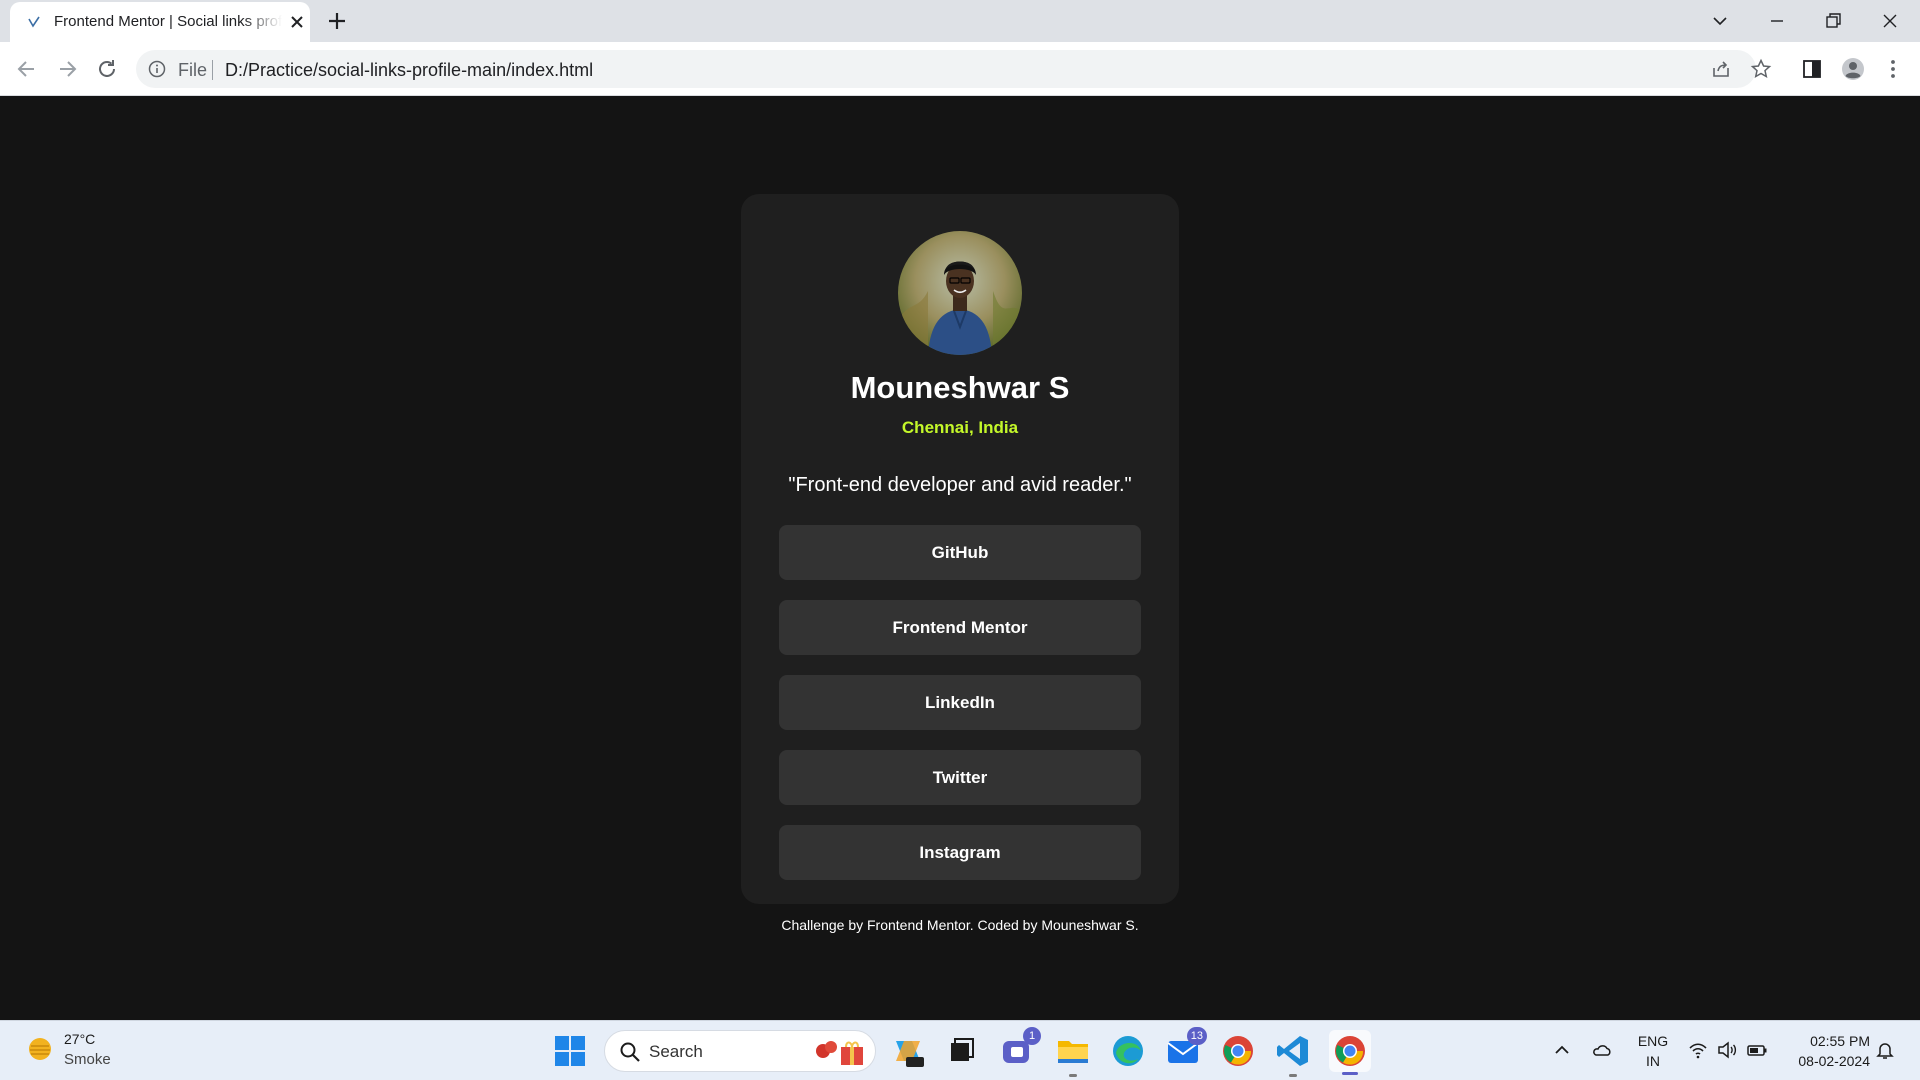 This screenshot has height=1080, width=1920. What do you see at coordinates (87, 1059) in the screenshot?
I see `weather-condition: Smoke` at bounding box center [87, 1059].